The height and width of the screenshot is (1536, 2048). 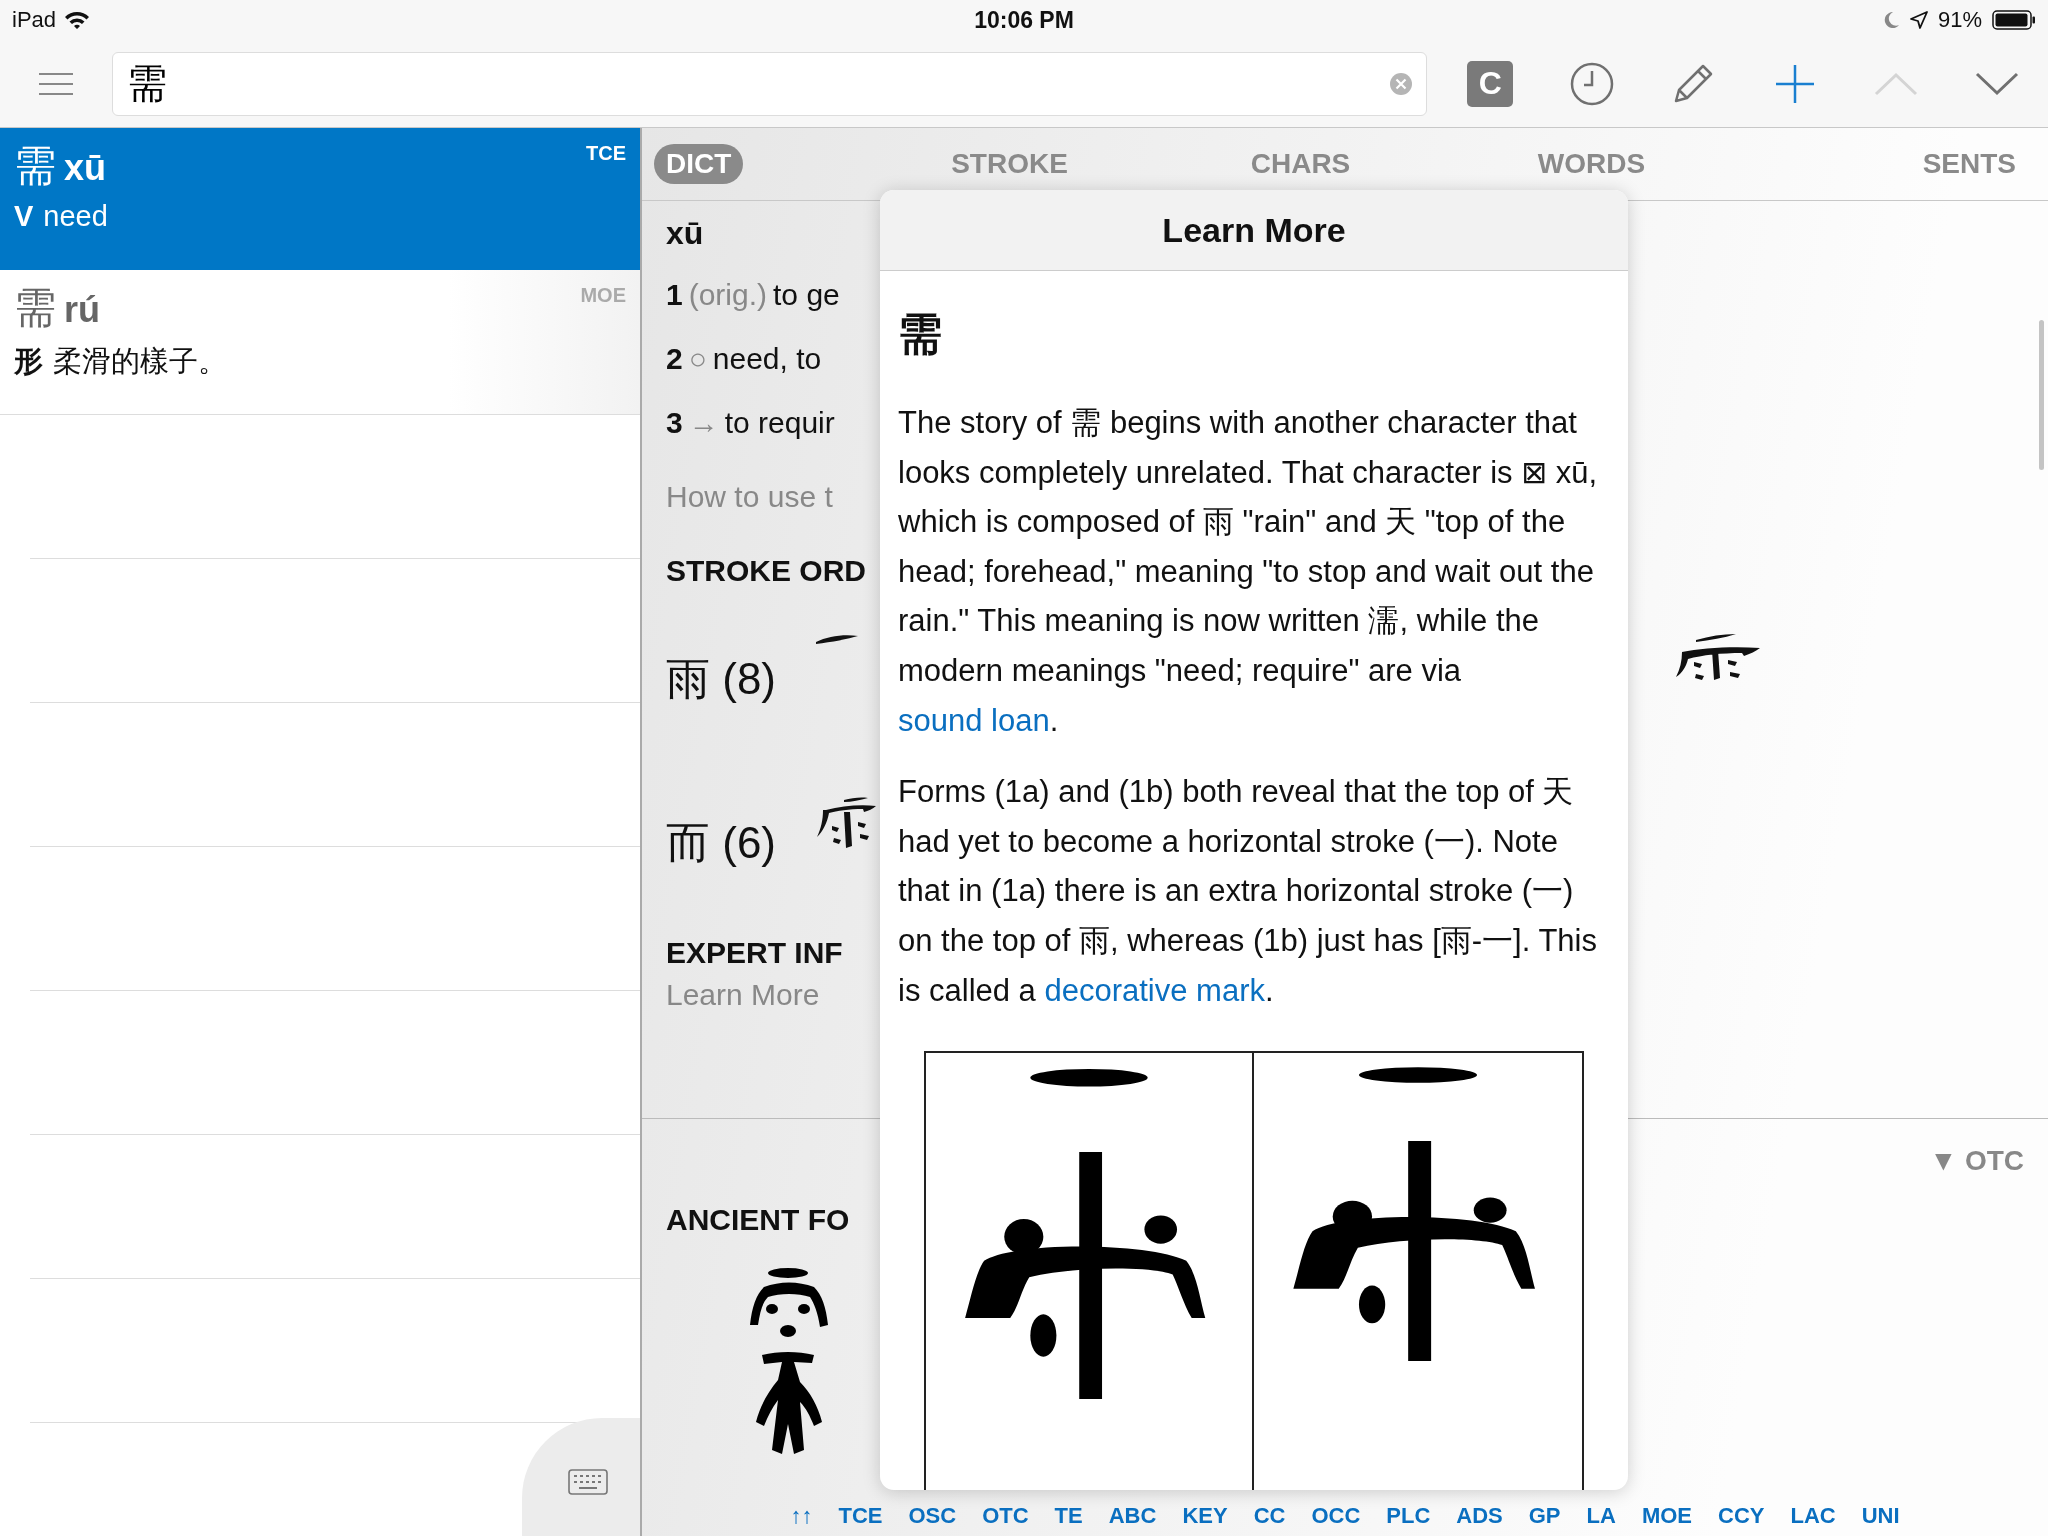 I want to click on source-link: OSC, so click(x=932, y=1516).